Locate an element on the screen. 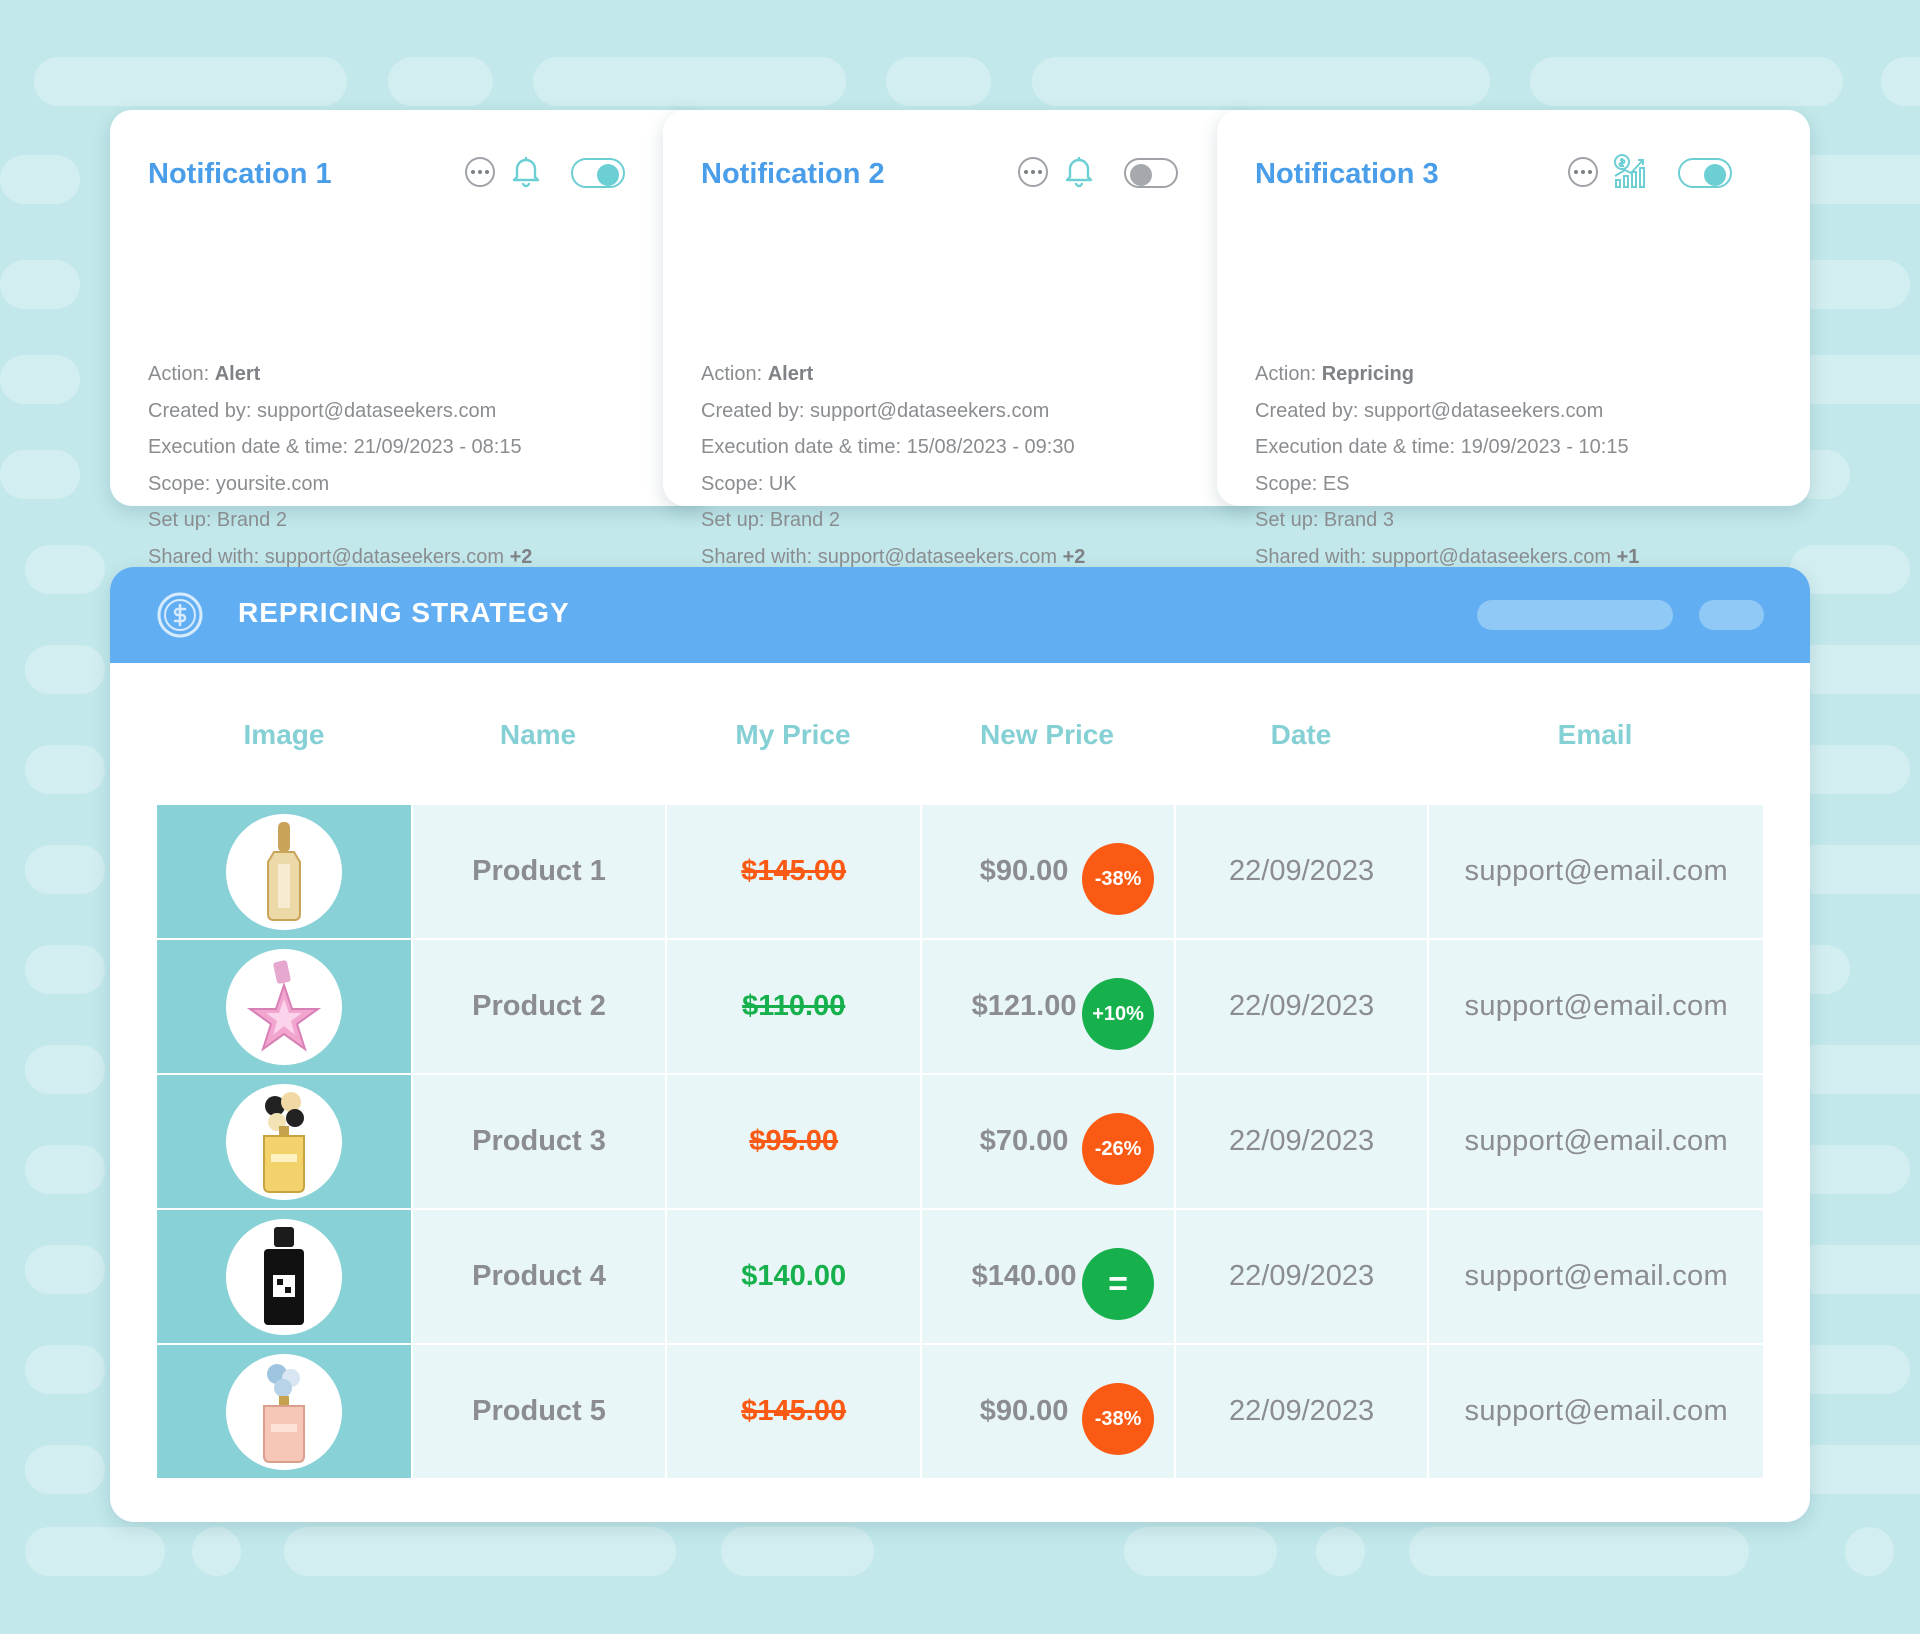 The image size is (1920, 1634). column-header-new-price: New Price is located at coordinates (1047, 735).